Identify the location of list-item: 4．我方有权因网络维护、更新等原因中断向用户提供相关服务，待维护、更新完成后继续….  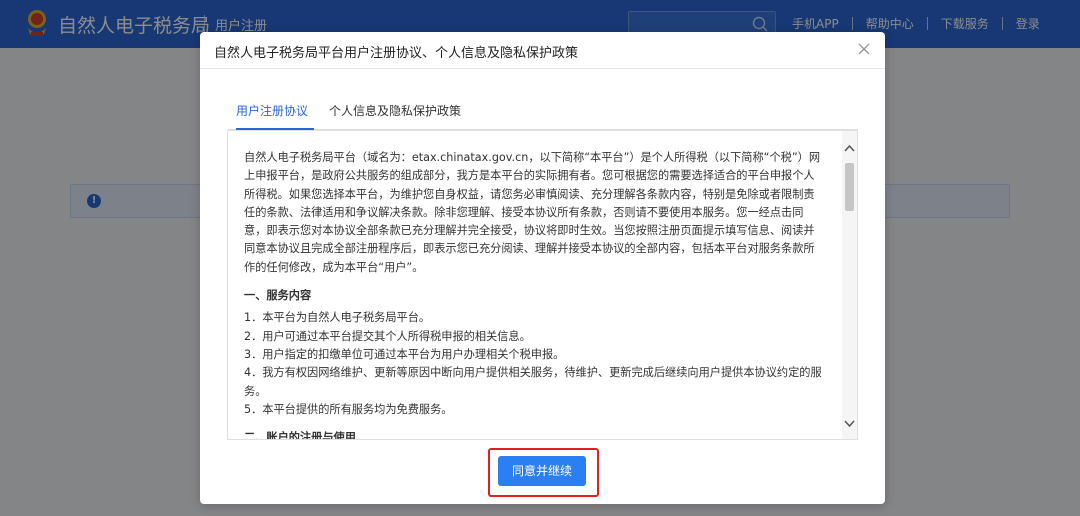
(533, 382).